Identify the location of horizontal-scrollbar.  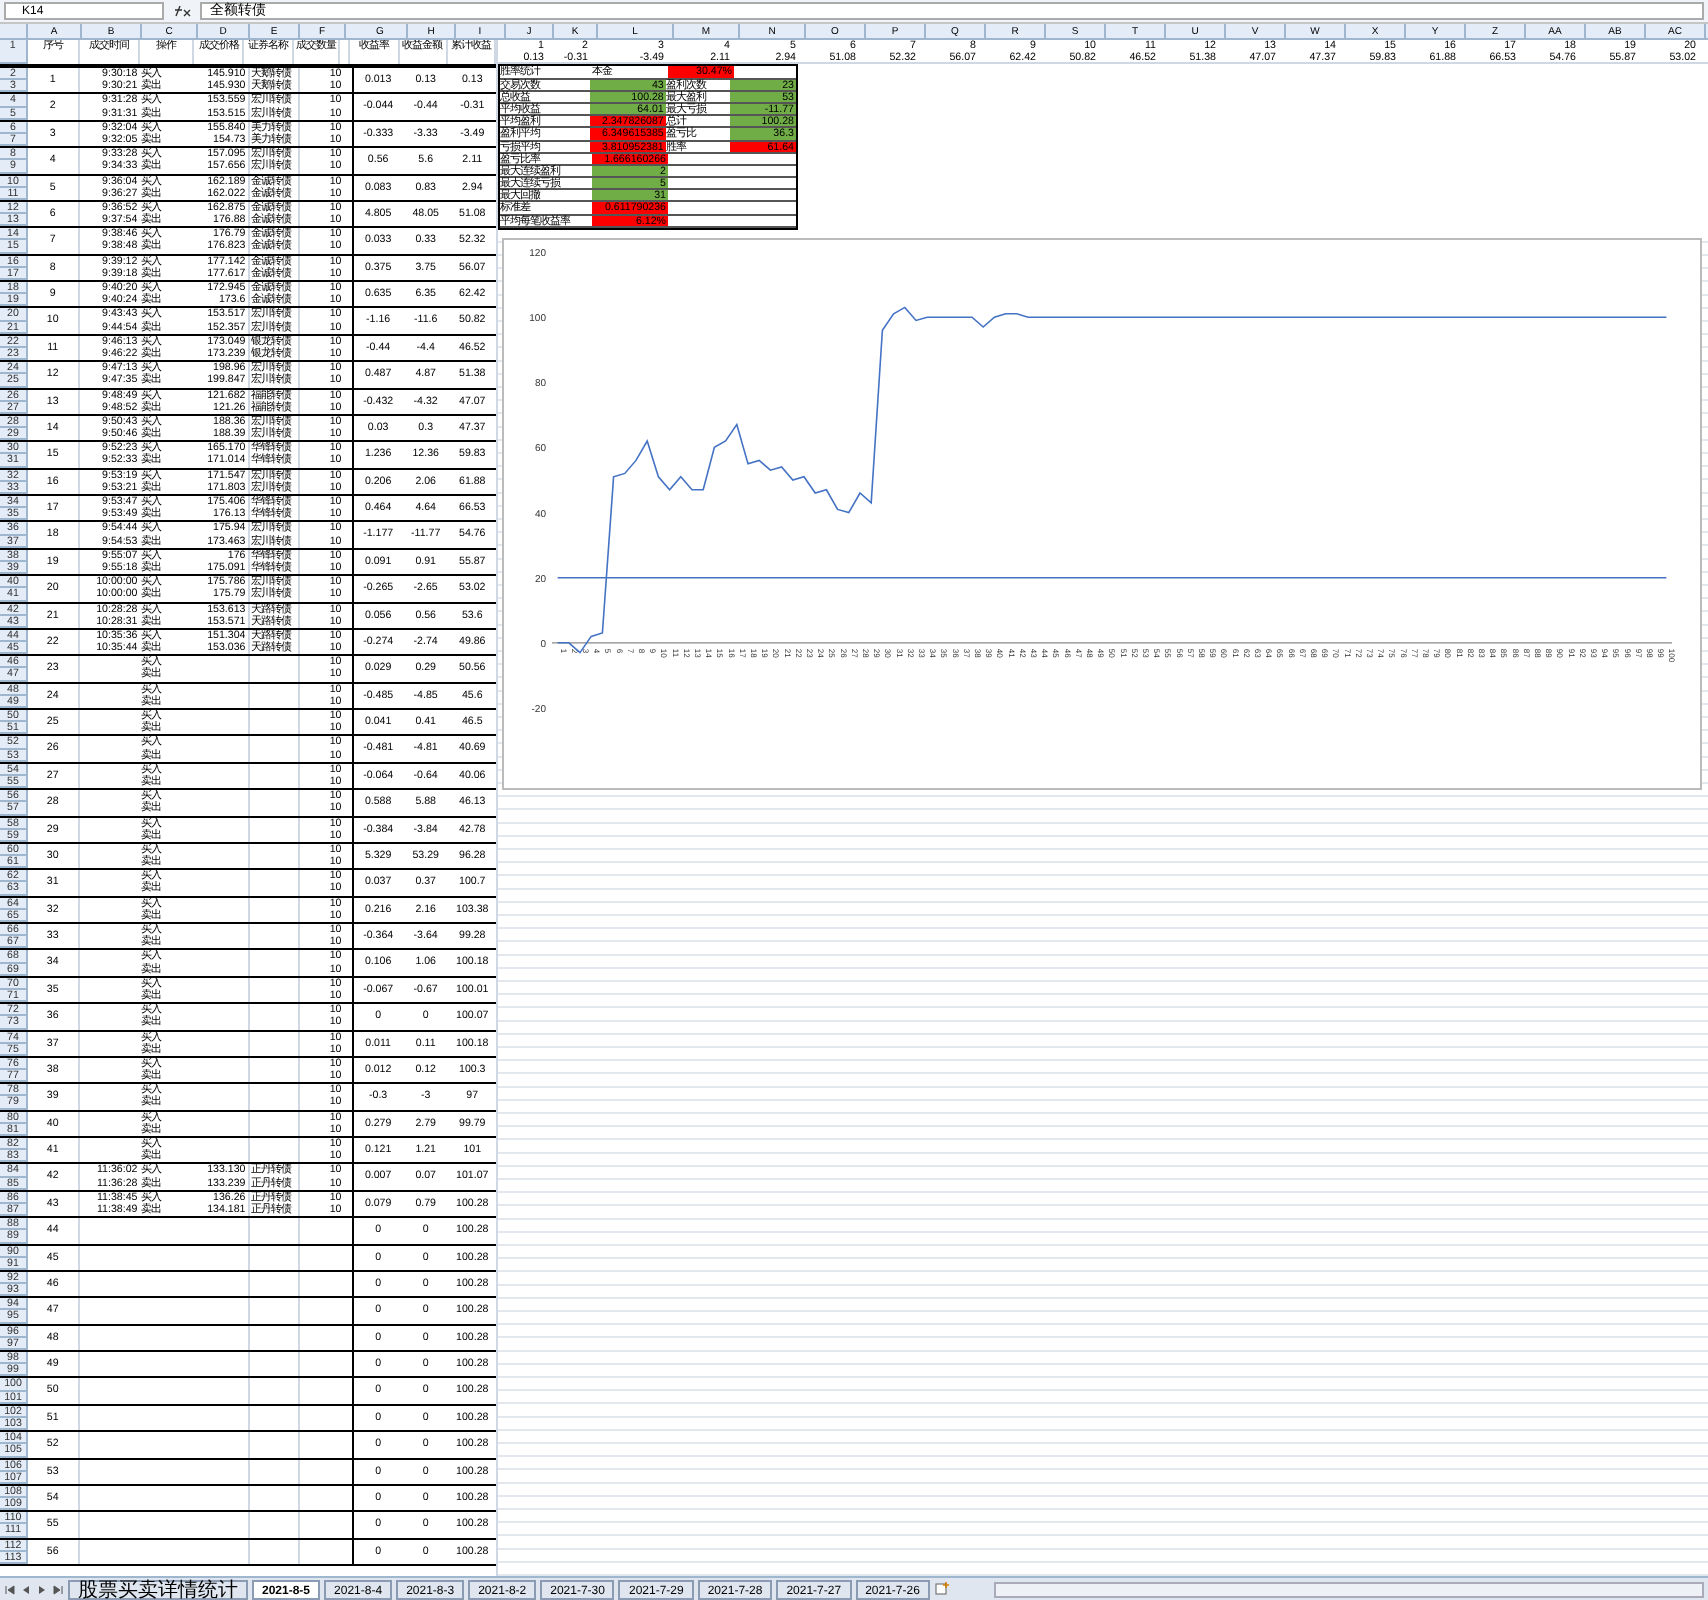
(1348, 1589).